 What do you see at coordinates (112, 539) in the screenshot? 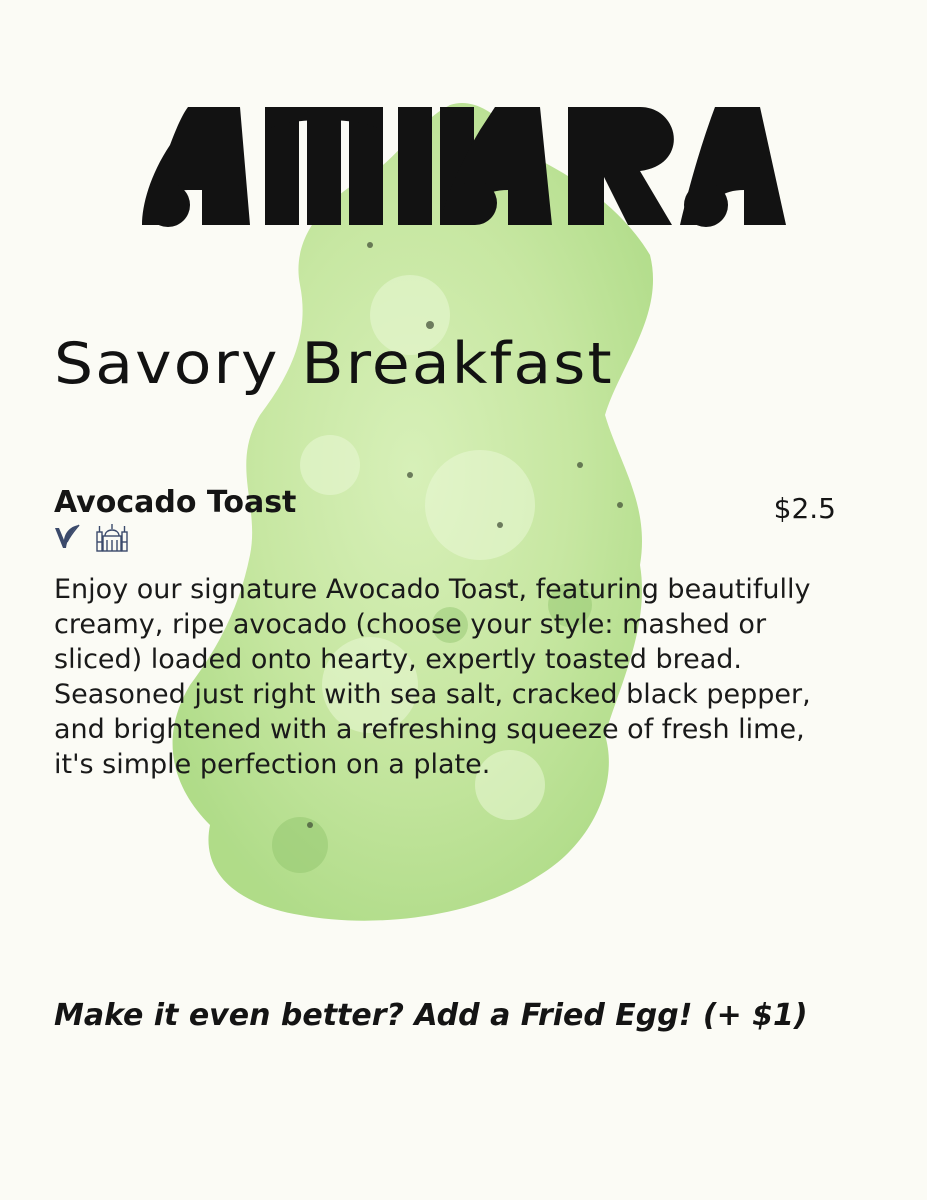
I see `halal-mosque-icon` at bounding box center [112, 539].